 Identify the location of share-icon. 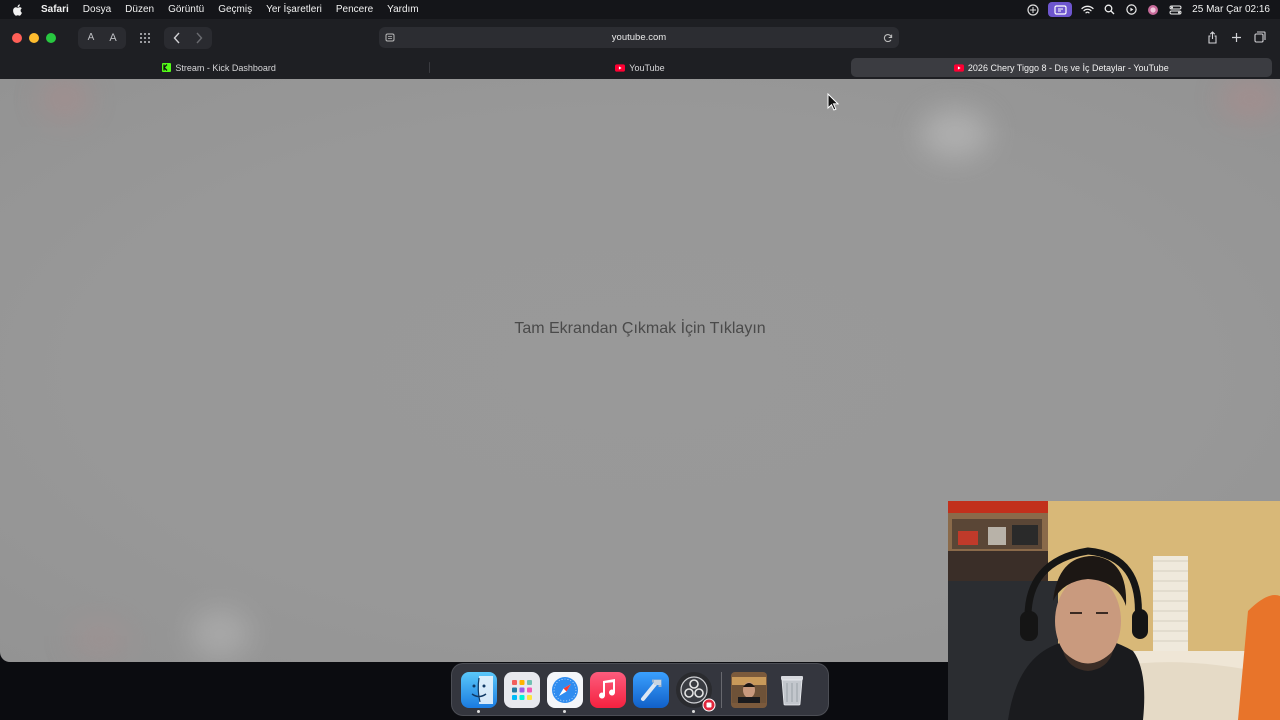
(1212, 37).